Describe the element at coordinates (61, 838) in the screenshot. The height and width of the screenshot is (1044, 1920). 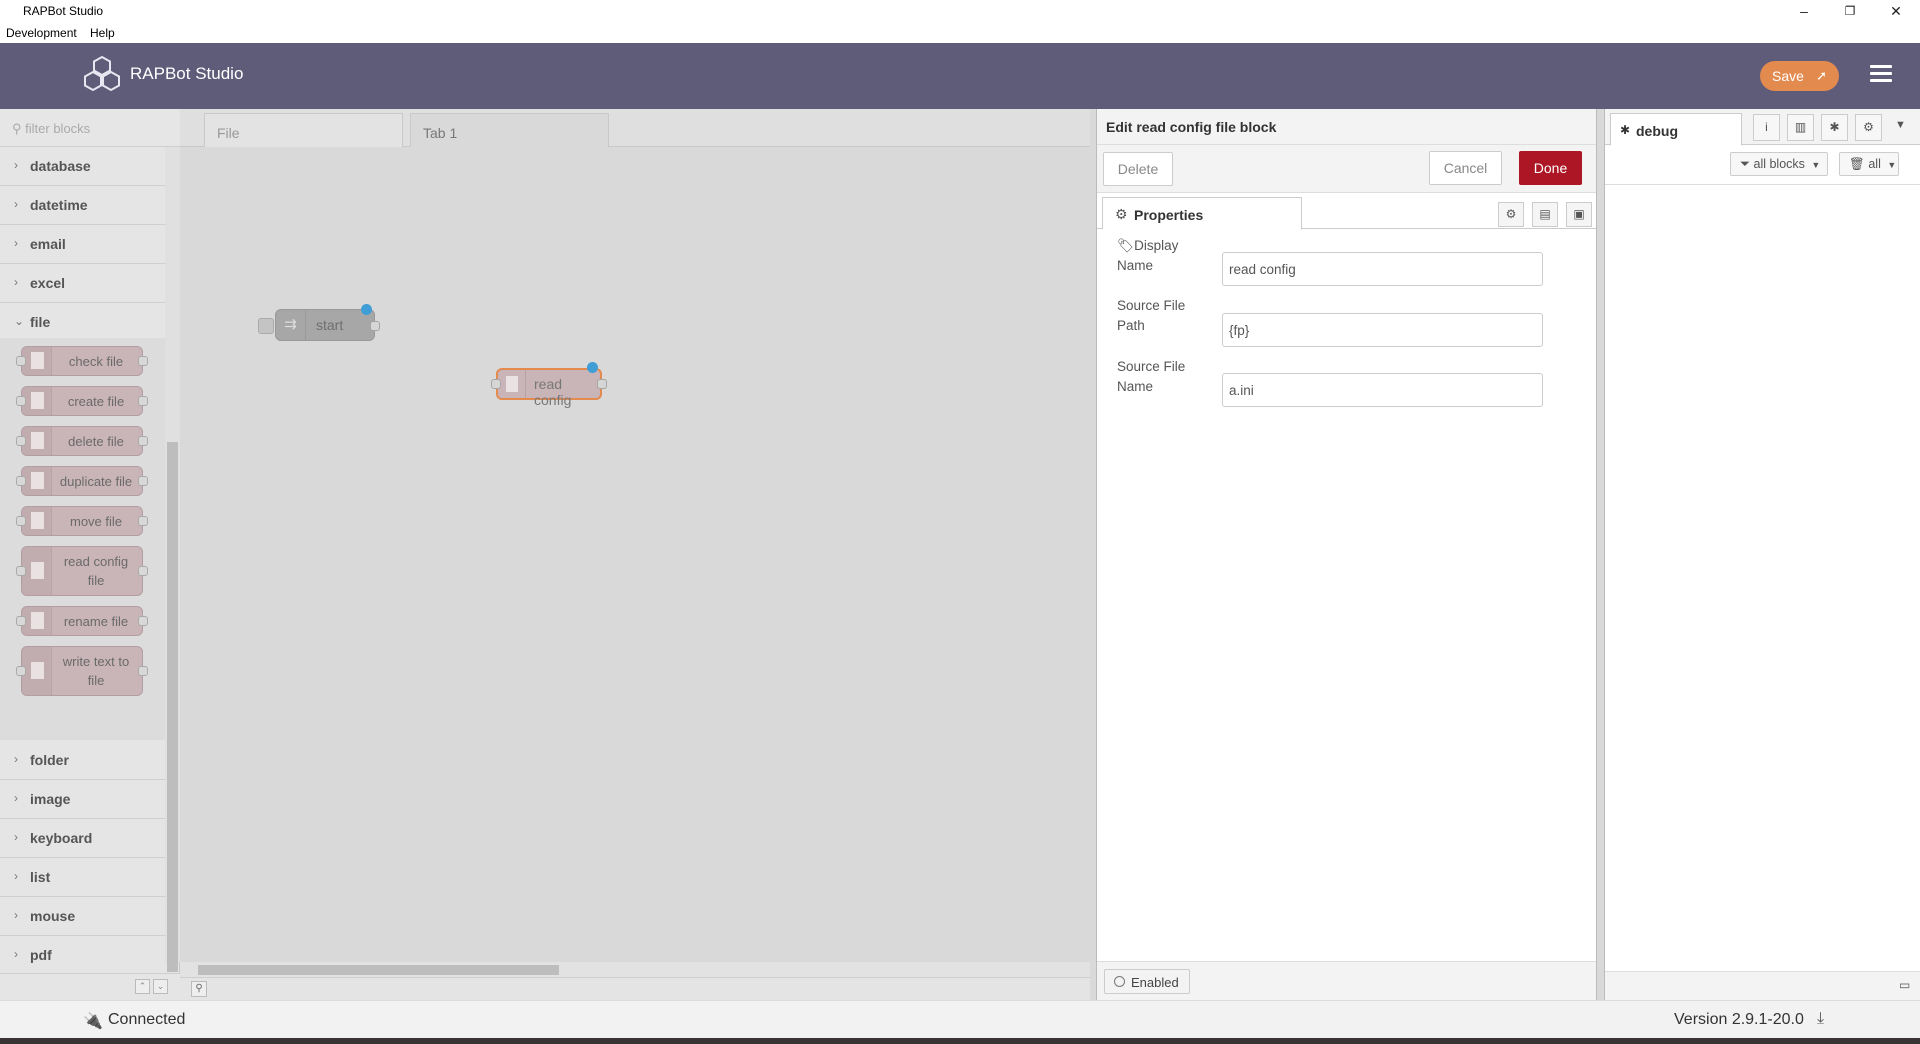
I see `category-label: keyboard` at that location.